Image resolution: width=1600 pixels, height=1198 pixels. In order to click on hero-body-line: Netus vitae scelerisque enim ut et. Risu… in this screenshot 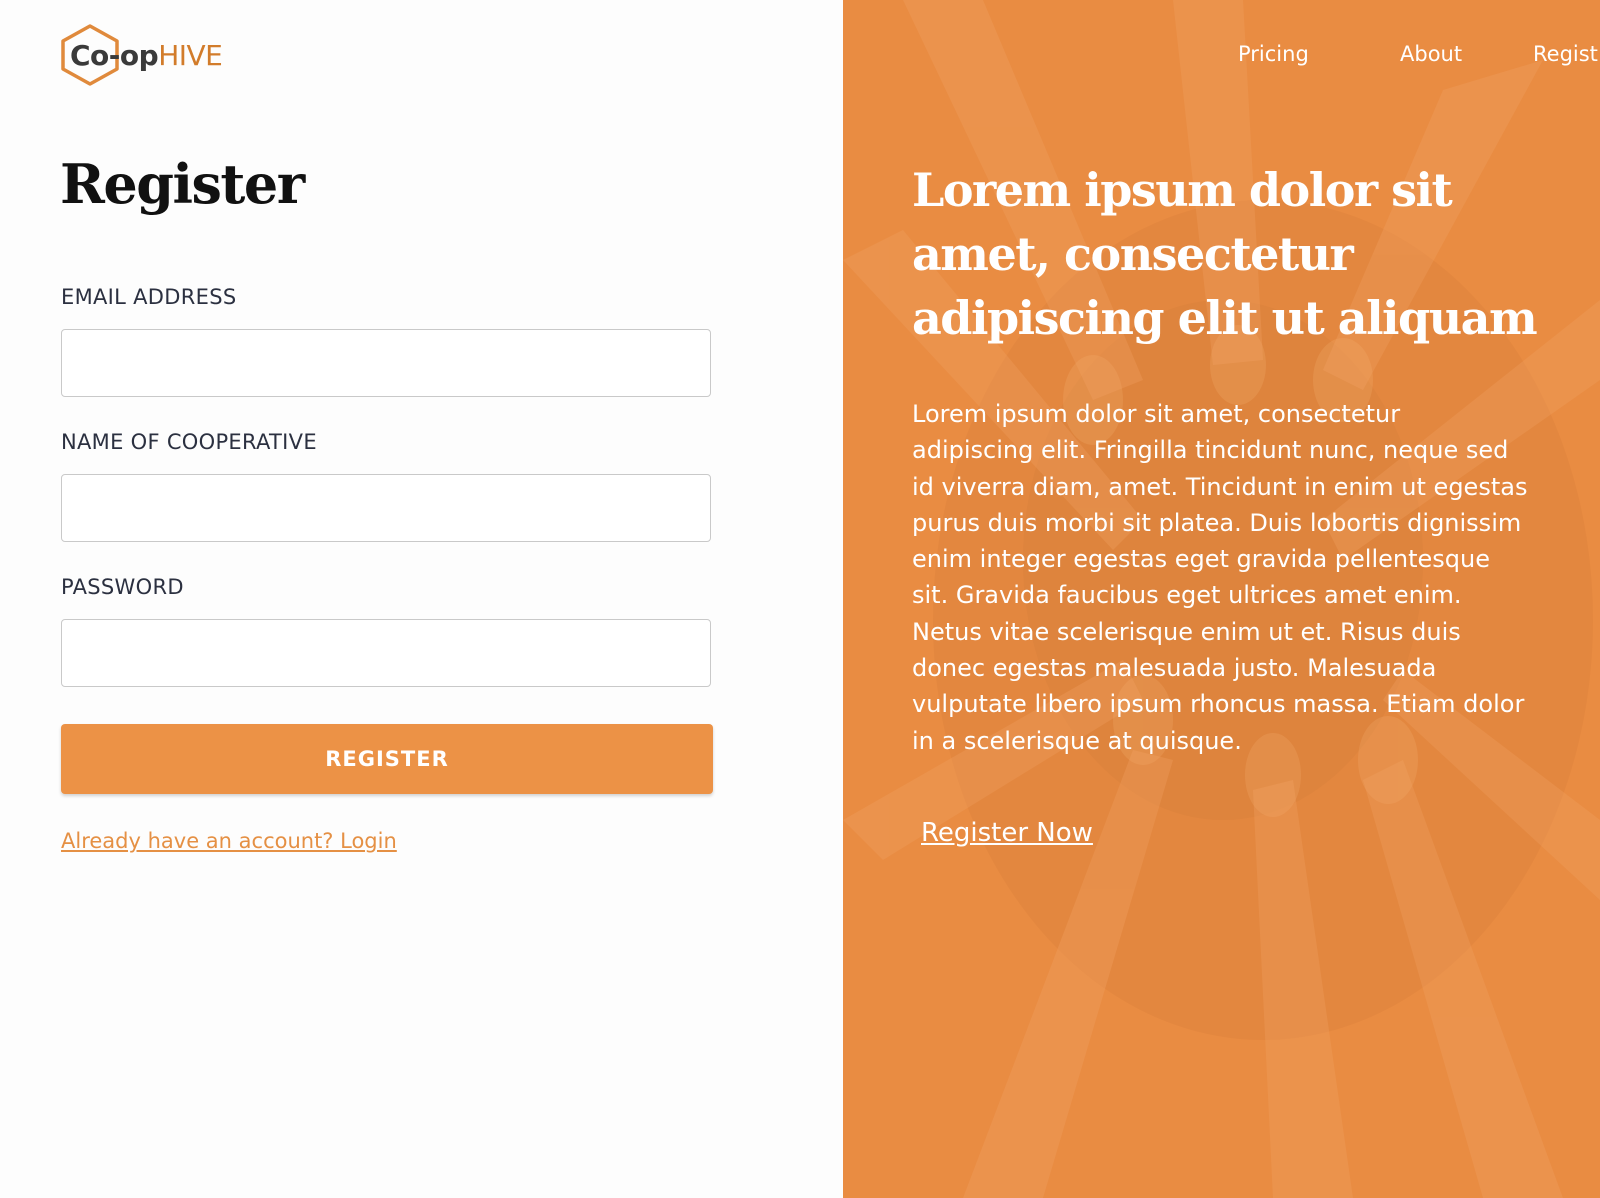, I will do `click(1186, 631)`.